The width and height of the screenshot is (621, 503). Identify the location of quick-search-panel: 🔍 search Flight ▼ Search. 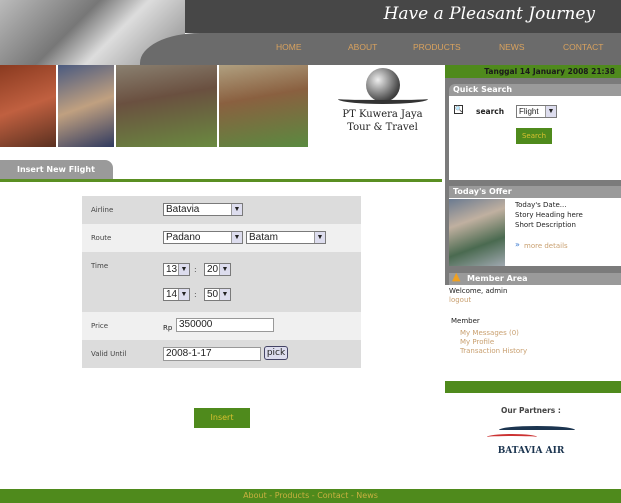
(535, 138).